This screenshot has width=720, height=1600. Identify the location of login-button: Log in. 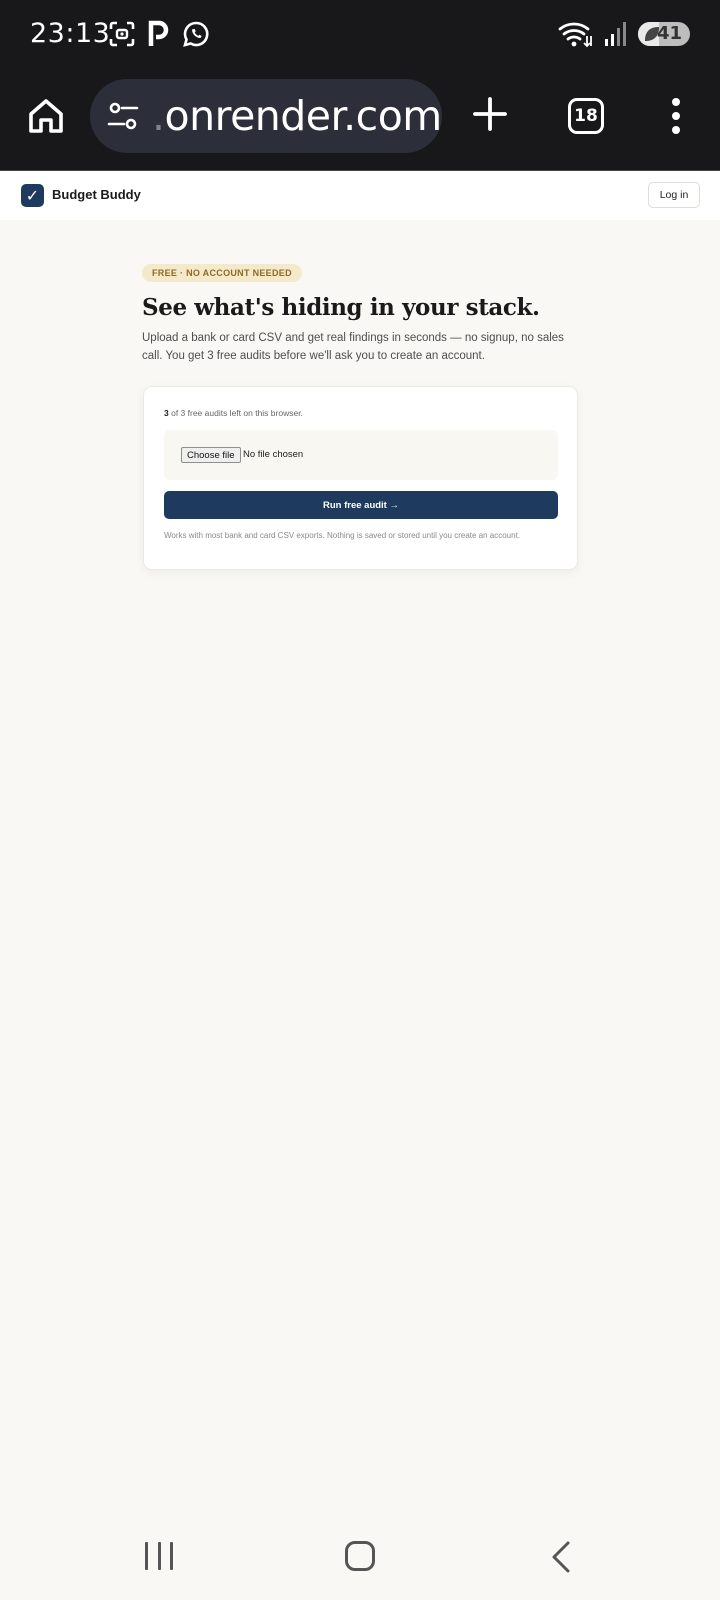
(674, 195).